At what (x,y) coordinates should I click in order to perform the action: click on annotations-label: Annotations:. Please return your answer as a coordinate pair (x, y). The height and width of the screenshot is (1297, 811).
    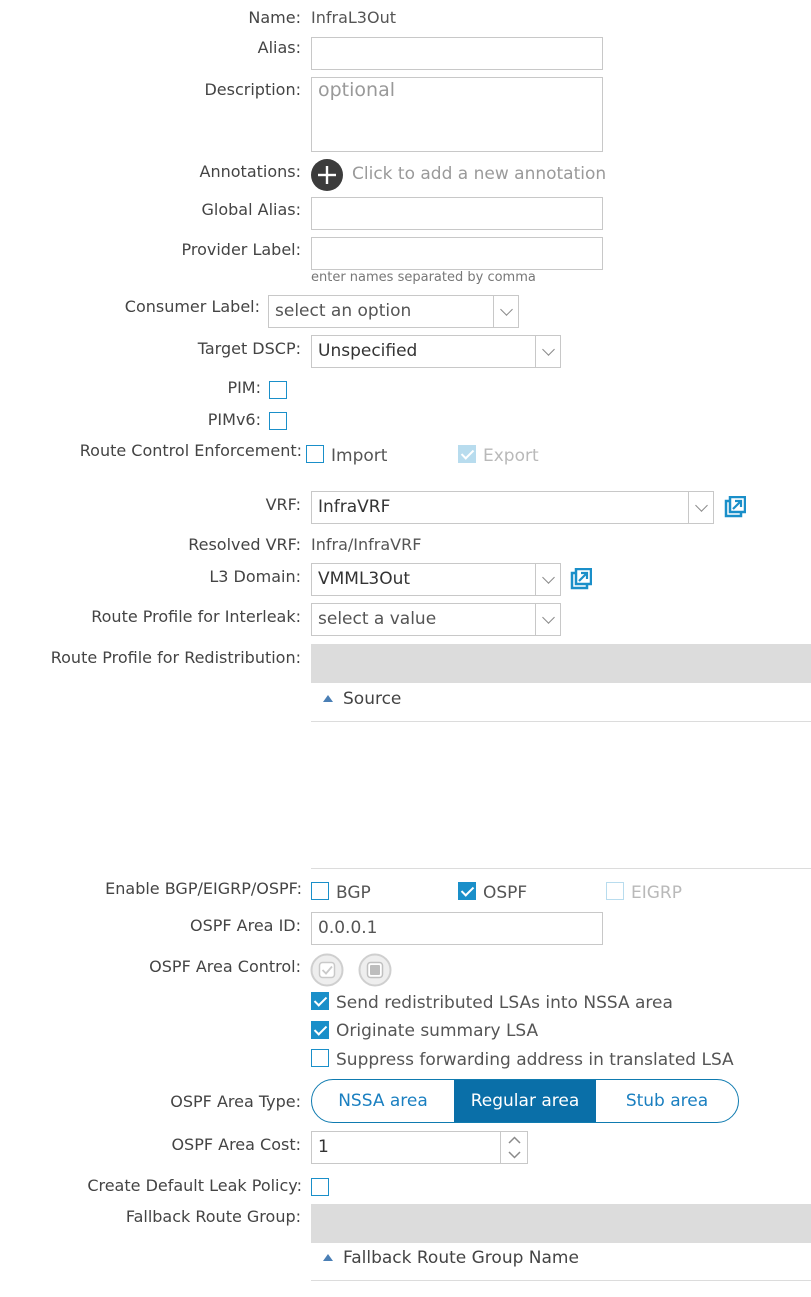
    Looking at the image, I should click on (250, 171).